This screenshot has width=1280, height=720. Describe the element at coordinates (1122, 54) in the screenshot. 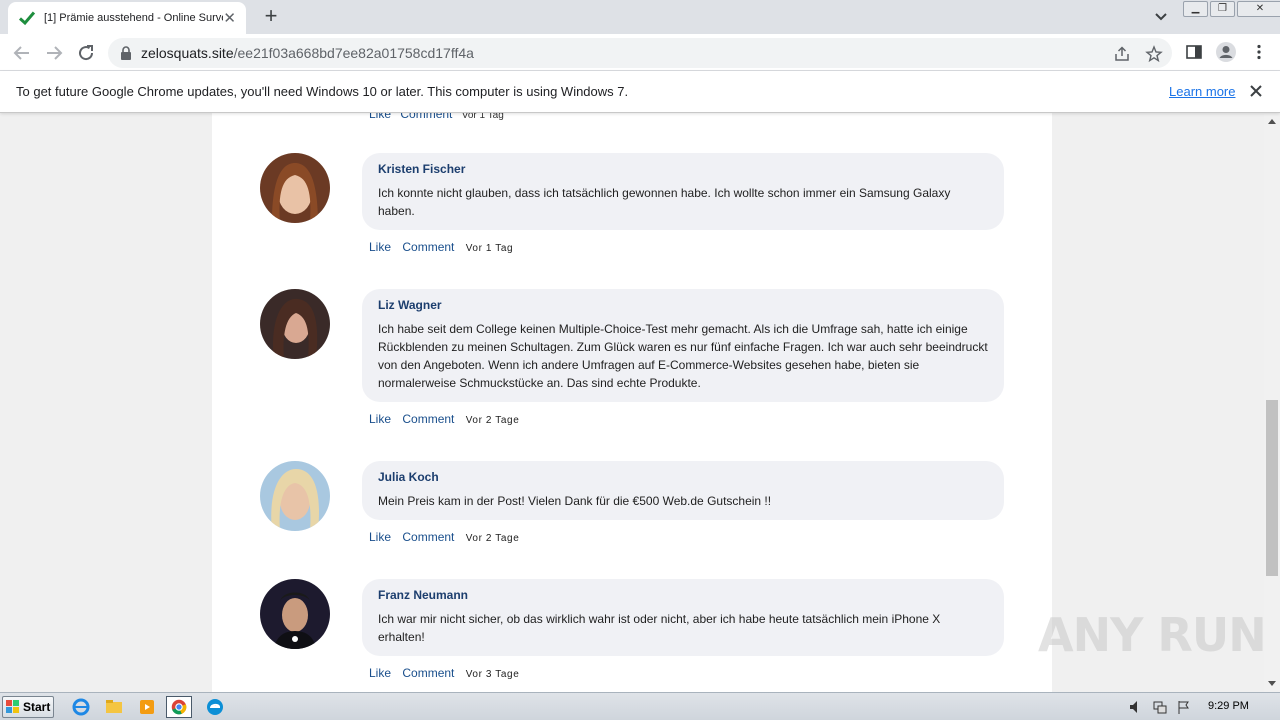

I see `share-icon` at that location.